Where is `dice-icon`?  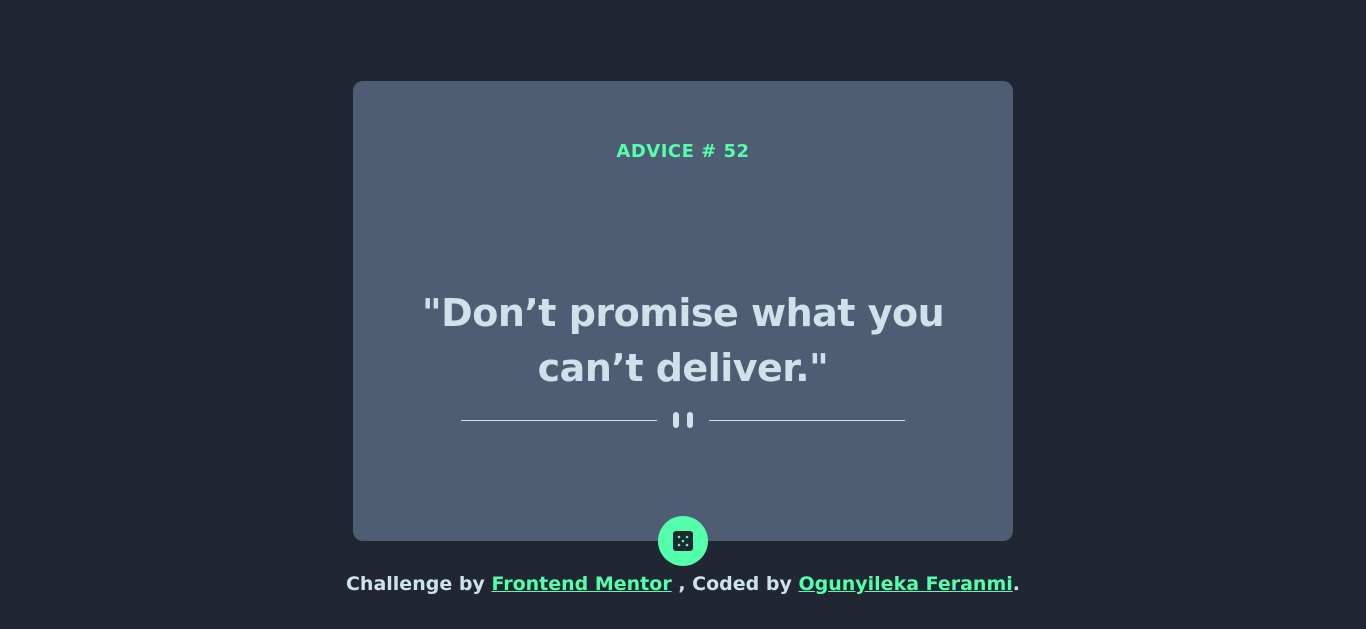
dice-icon is located at coordinates (683, 541).